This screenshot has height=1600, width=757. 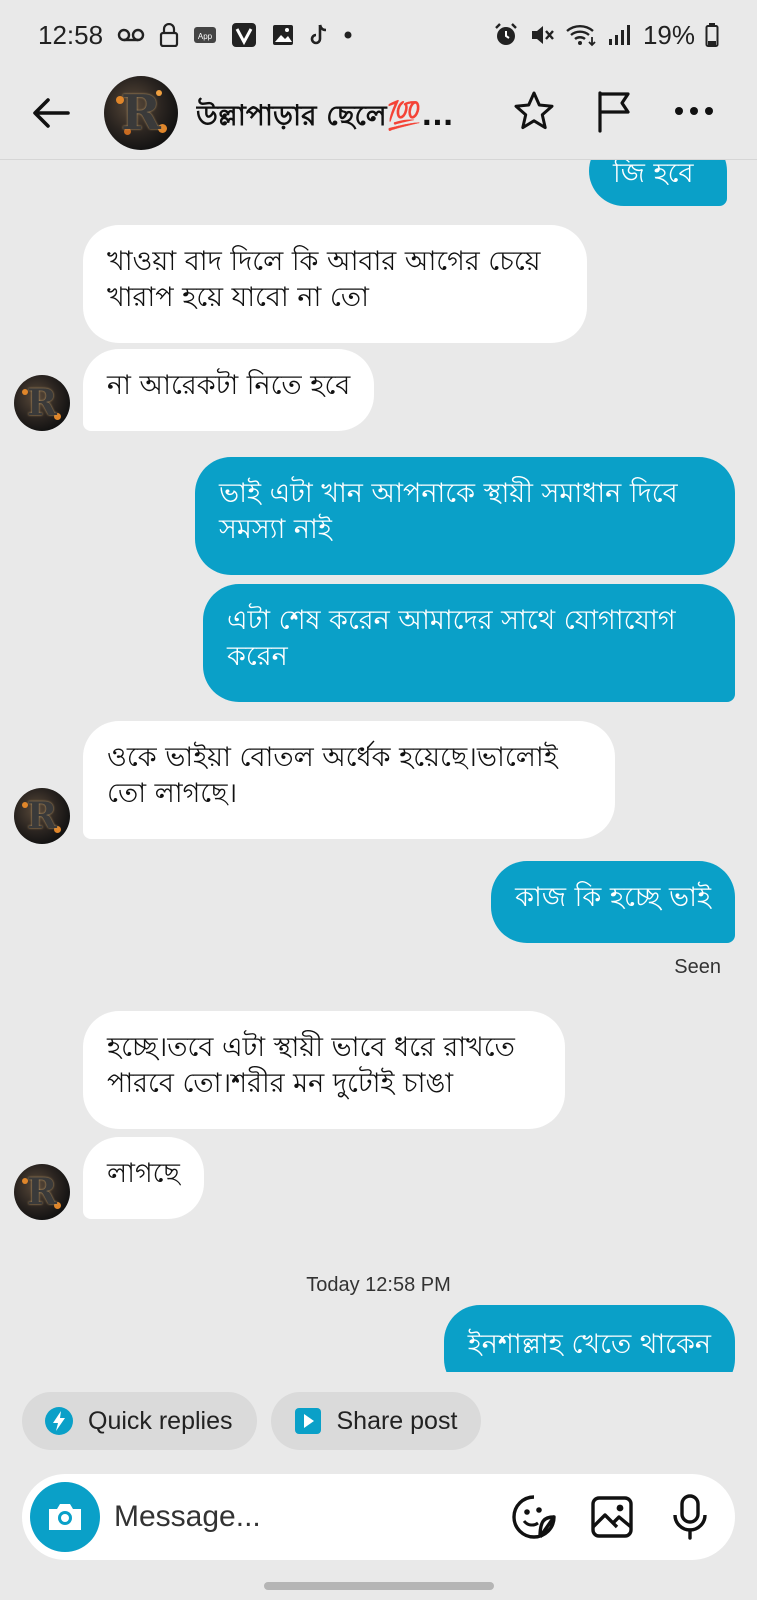 What do you see at coordinates (612, 1517) in the screenshot?
I see `image-icon` at bounding box center [612, 1517].